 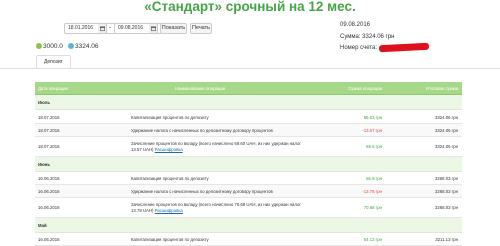 I want to click on date-to-calendar-button, so click(x=153, y=28).